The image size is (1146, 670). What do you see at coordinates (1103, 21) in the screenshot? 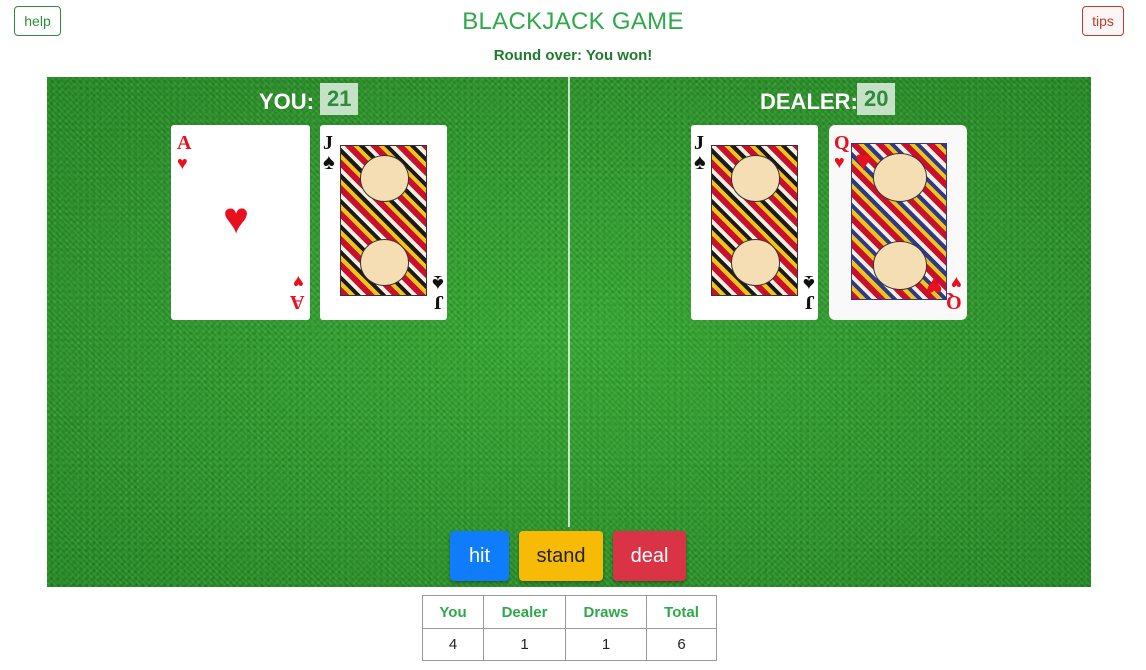
I see `tips-button: tips` at bounding box center [1103, 21].